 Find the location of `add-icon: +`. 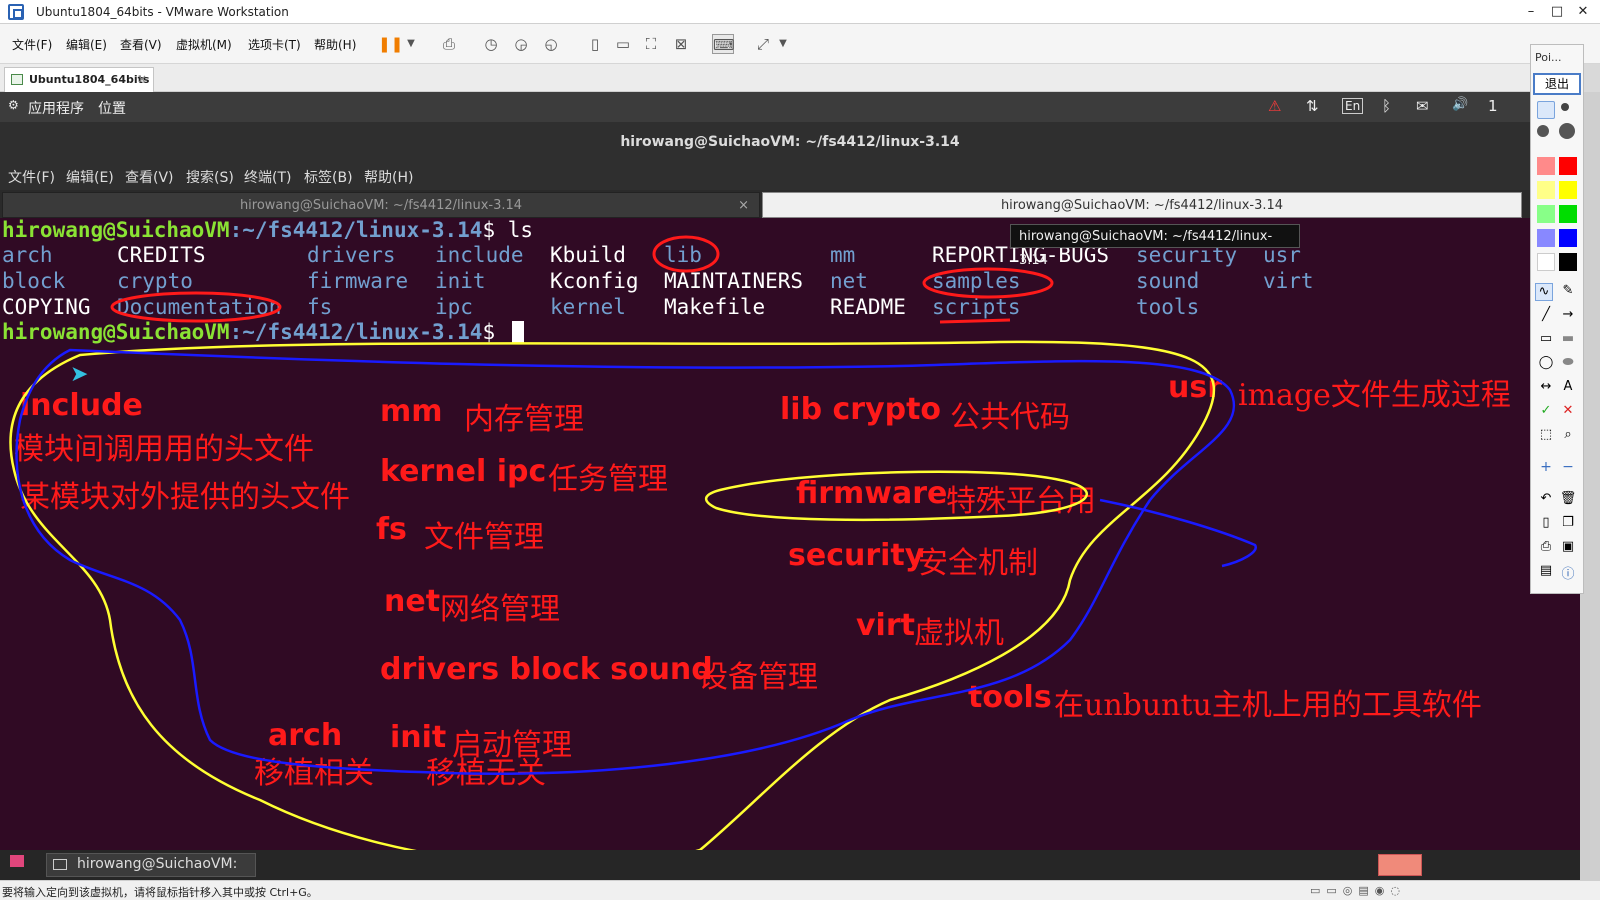

add-icon: + is located at coordinates (1546, 468).